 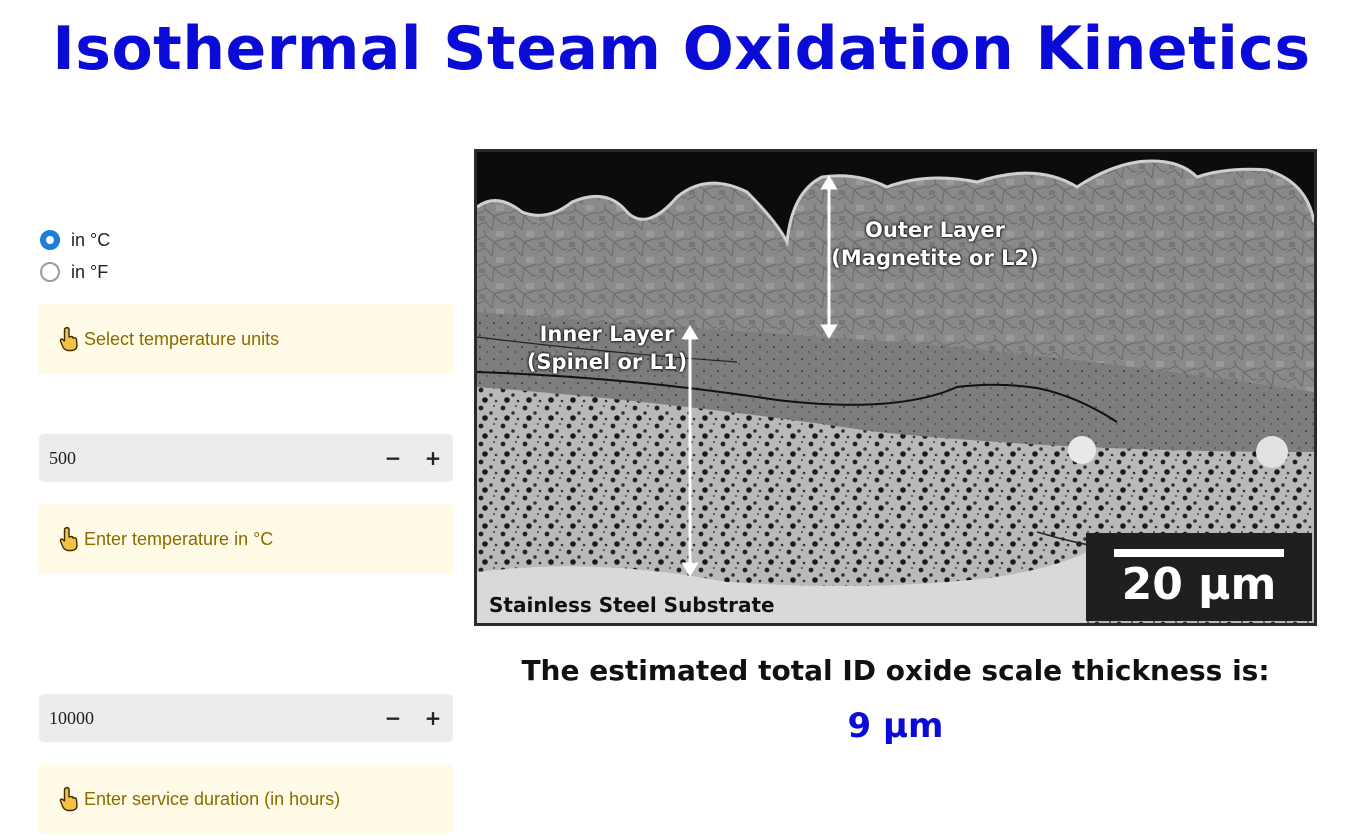 What do you see at coordinates (179, 538) in the screenshot?
I see `temperature-hint-text: Enter temperature in °C` at bounding box center [179, 538].